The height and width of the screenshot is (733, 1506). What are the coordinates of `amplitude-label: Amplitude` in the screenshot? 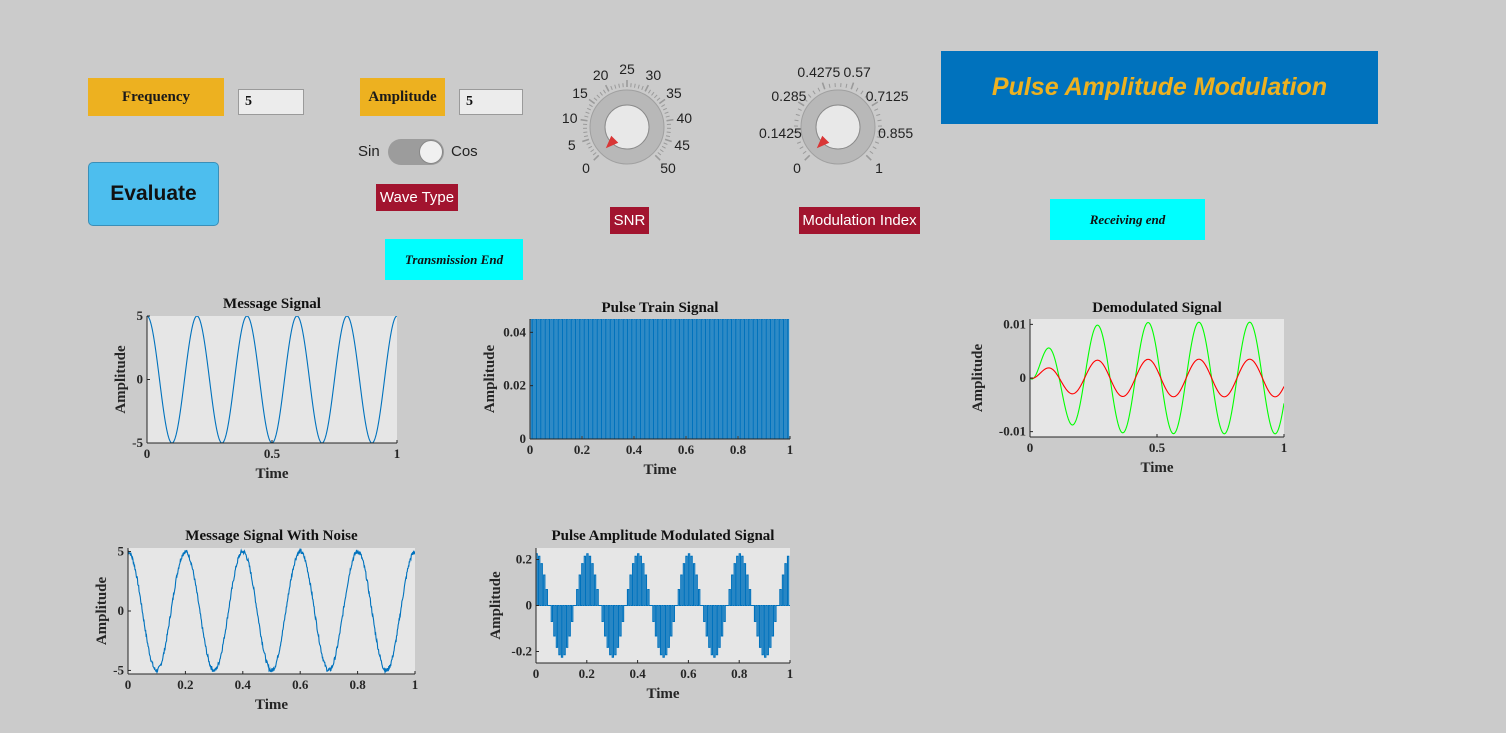 It's located at (402, 97).